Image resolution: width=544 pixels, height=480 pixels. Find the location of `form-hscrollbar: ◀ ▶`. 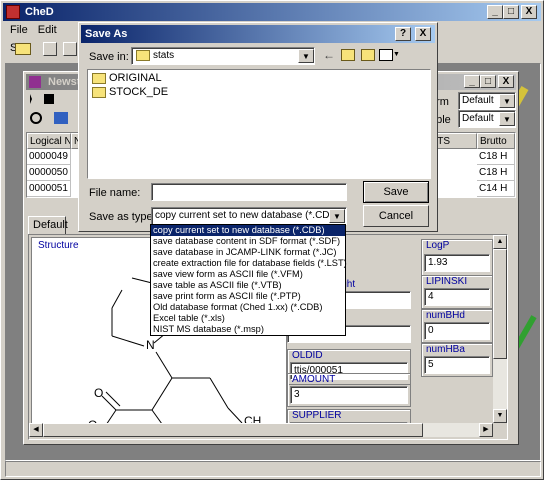

form-hscrollbar: ◀ ▶ is located at coordinates (261, 430).